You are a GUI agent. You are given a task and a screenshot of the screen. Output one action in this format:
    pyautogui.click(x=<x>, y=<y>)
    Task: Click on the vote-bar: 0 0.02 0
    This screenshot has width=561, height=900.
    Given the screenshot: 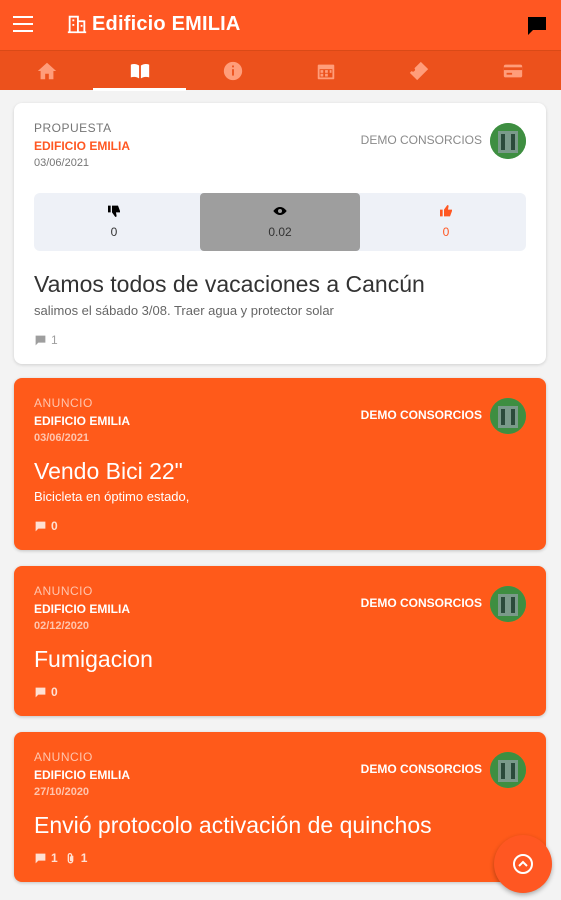 What is the action you would take?
    pyautogui.click(x=280, y=222)
    